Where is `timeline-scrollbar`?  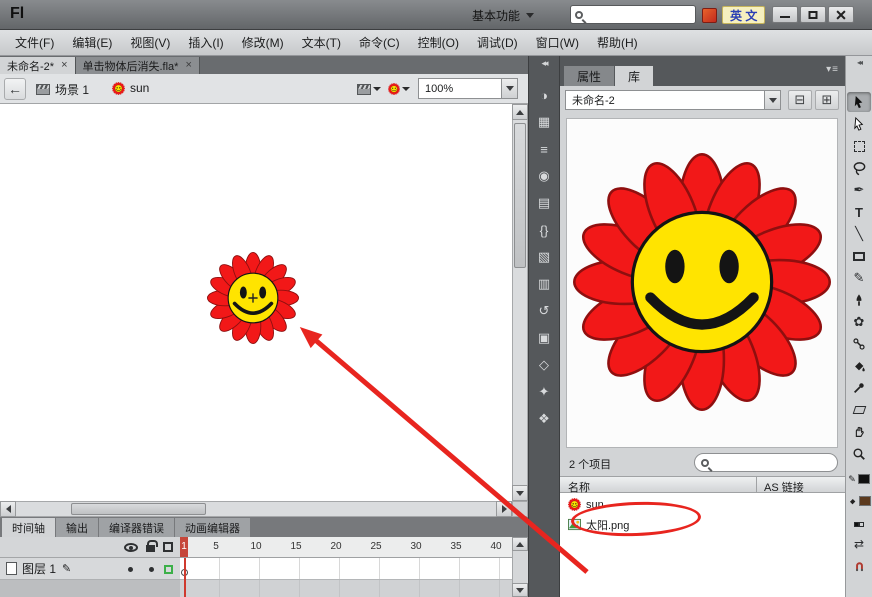
timeline-scrollbar is located at coordinates (520, 567).